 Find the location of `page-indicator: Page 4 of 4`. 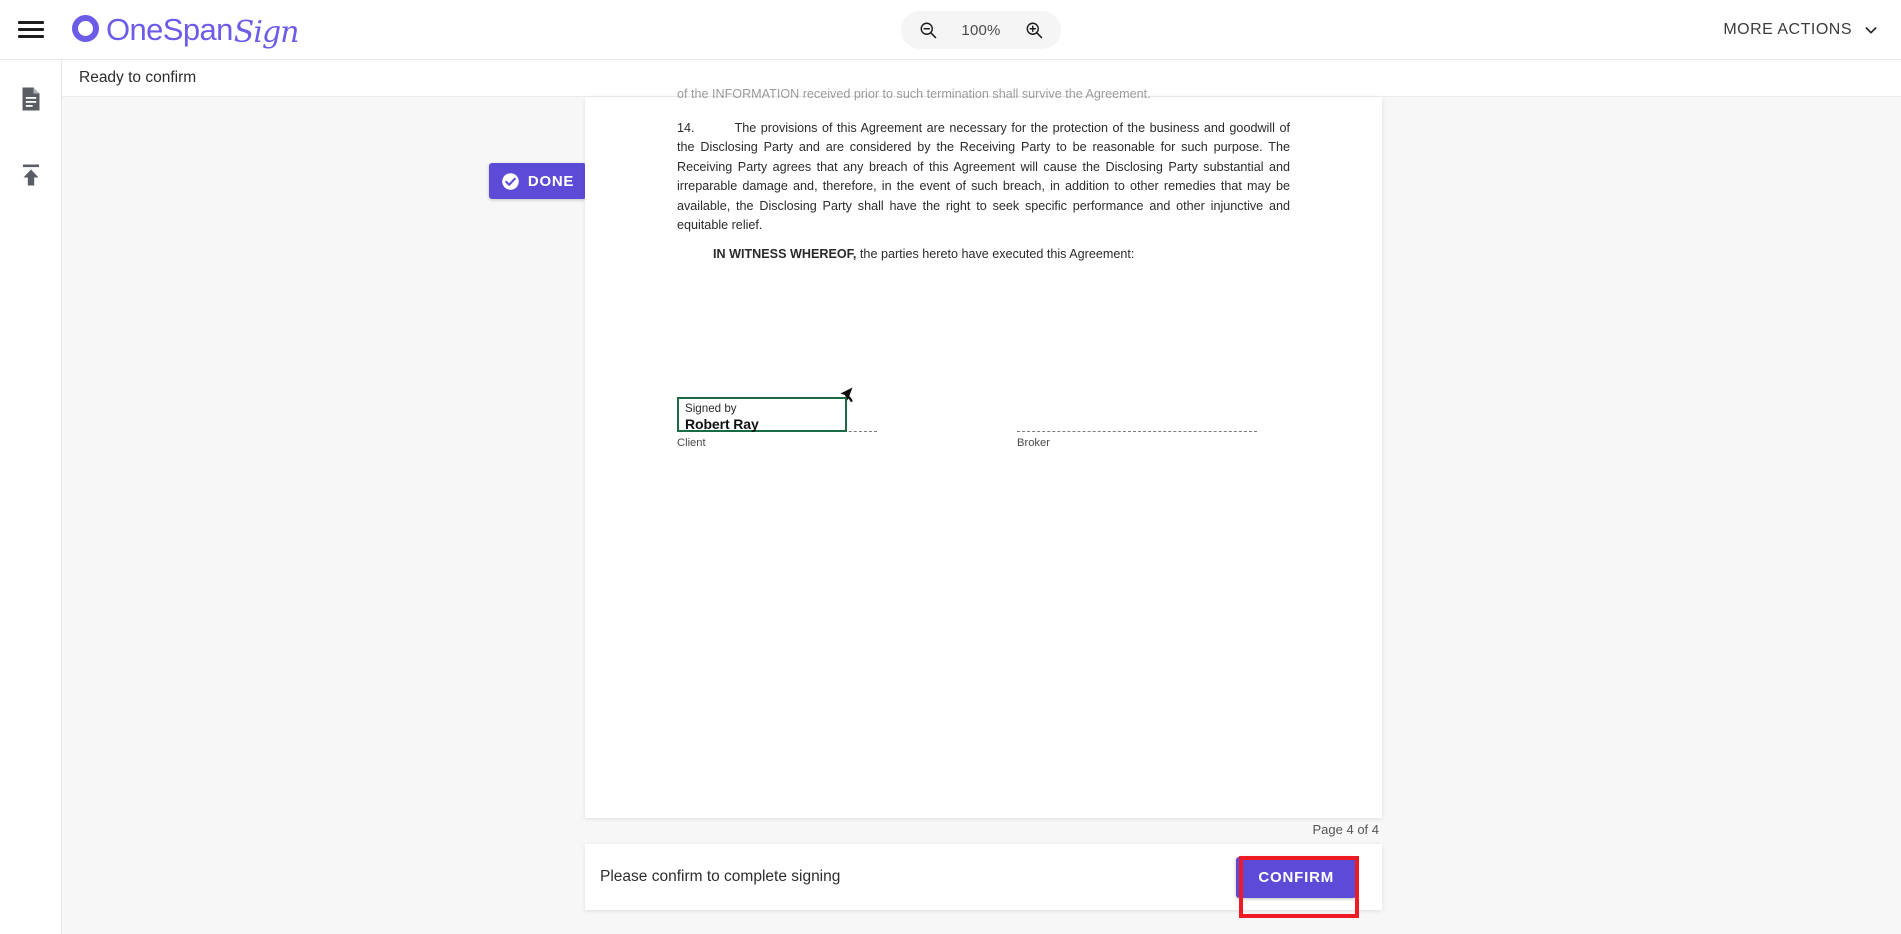

page-indicator: Page 4 of 4 is located at coordinates (1346, 829).